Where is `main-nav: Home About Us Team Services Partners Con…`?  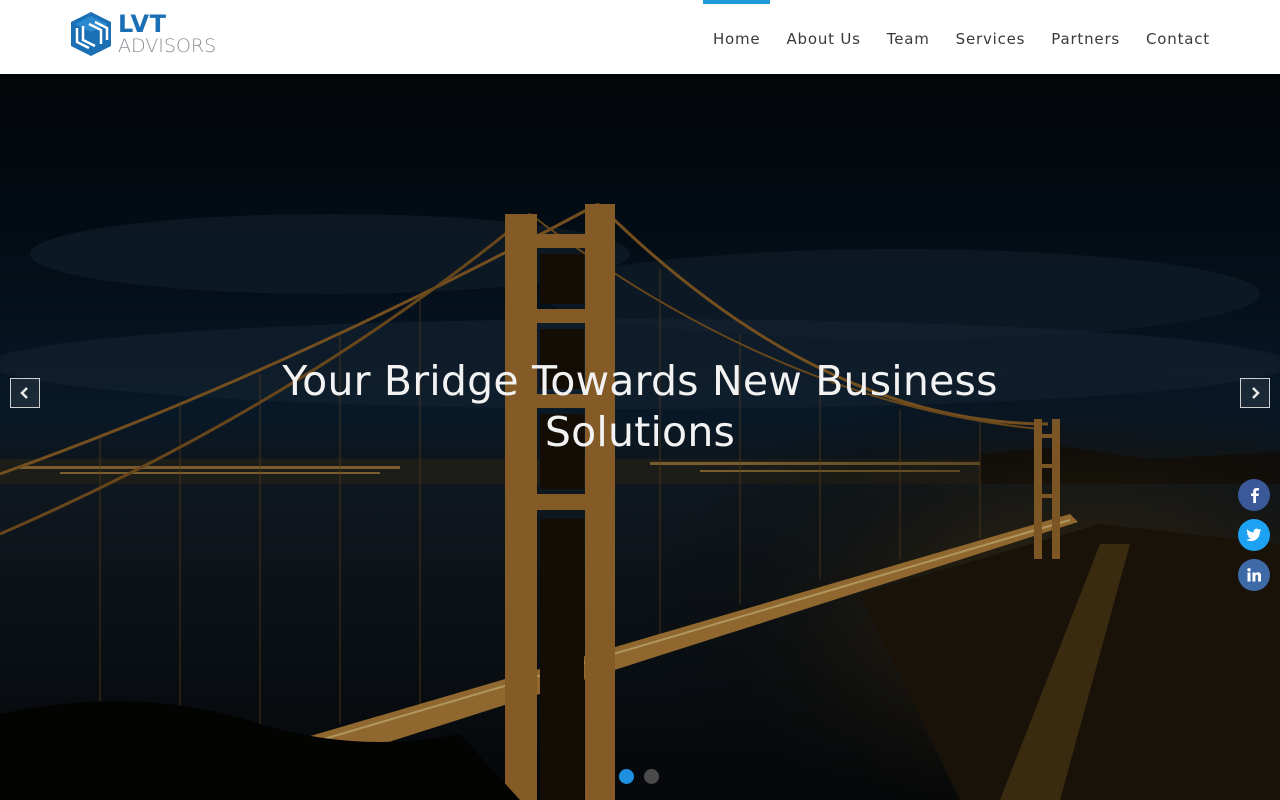
main-nav: Home About Us Team Services Partners Con… is located at coordinates (961, 37).